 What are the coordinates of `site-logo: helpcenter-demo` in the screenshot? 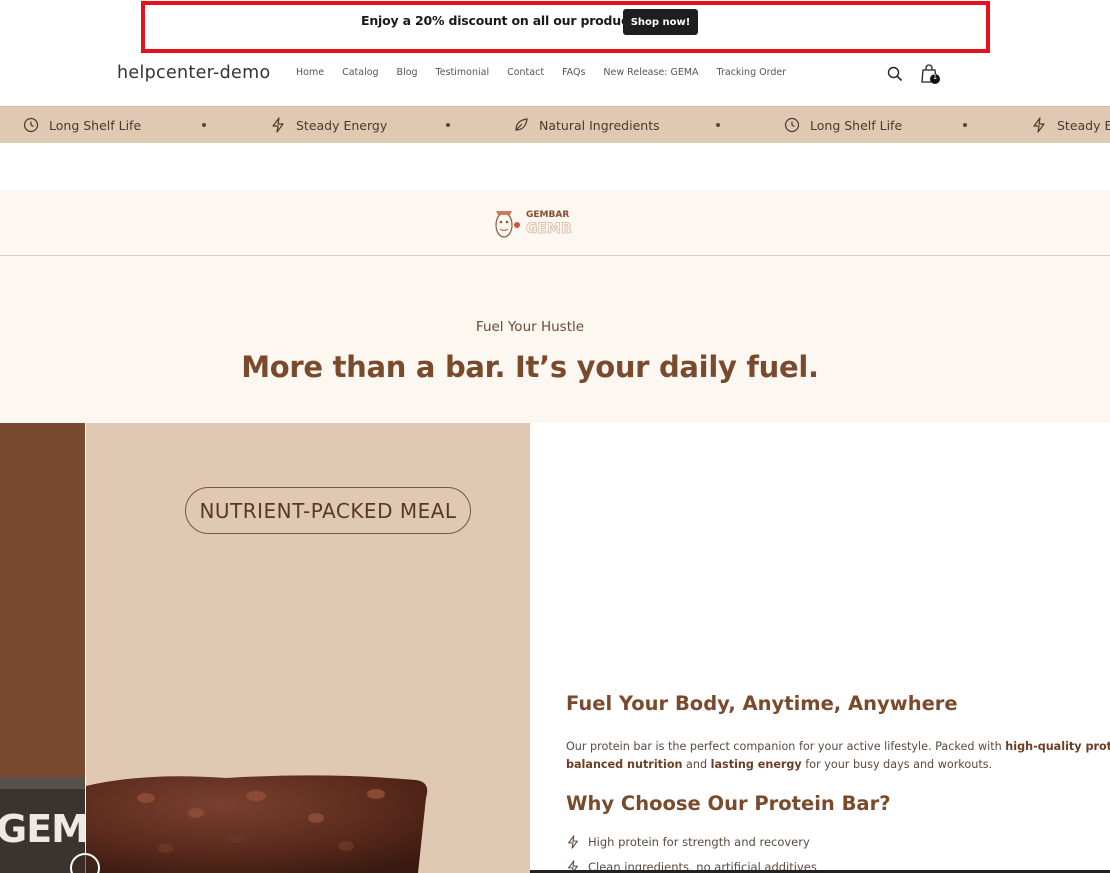 It's located at (193, 73).